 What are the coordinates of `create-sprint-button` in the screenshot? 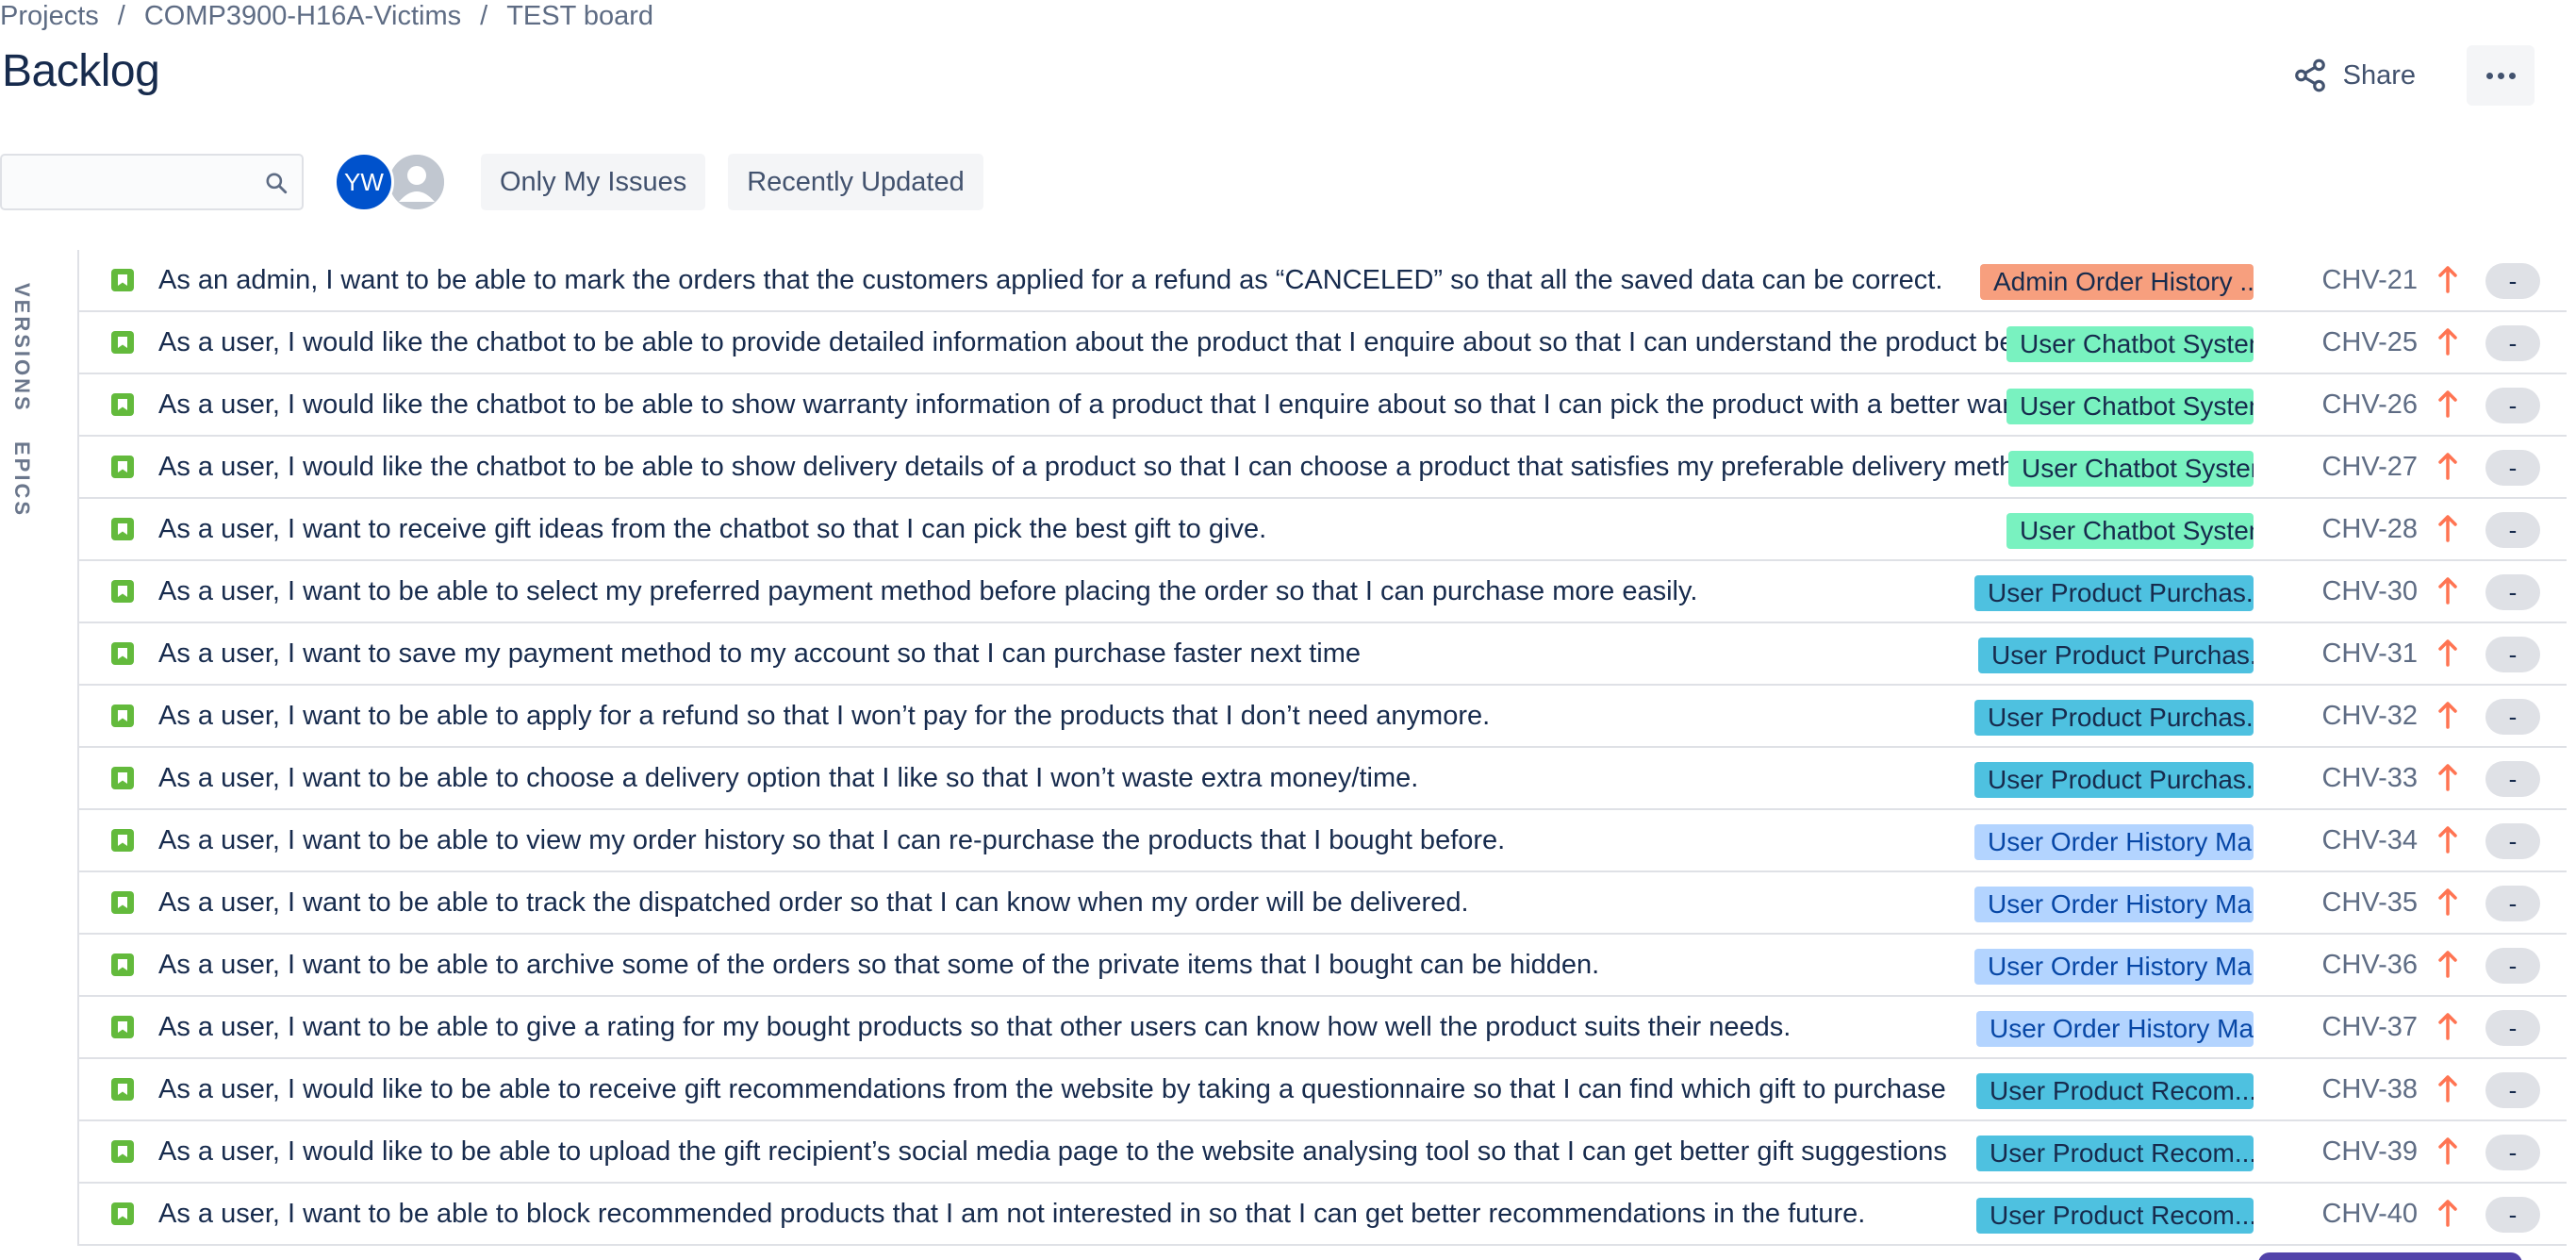 It's located at (2390, 1256).